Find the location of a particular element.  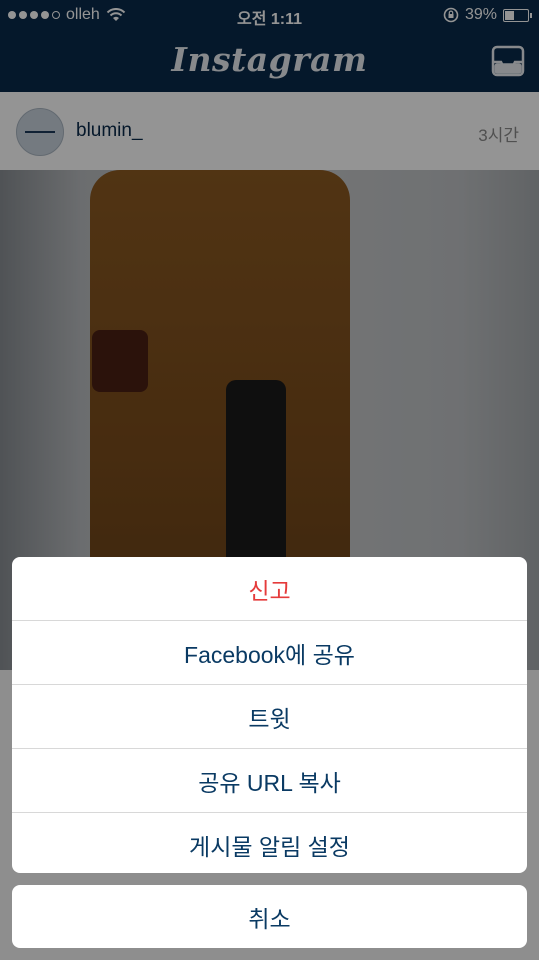

status-right: 39% is located at coordinates (487, 15).